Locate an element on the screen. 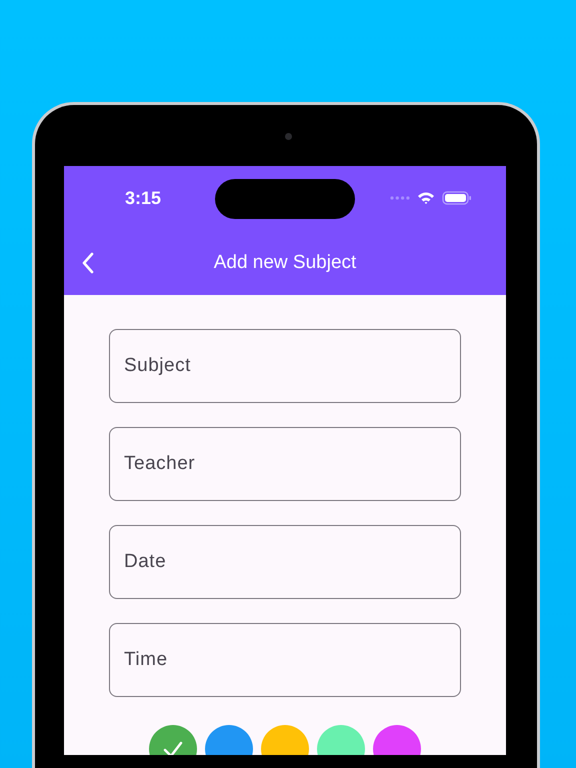 The height and width of the screenshot is (768, 576). input-field: Date is located at coordinates (285, 562).